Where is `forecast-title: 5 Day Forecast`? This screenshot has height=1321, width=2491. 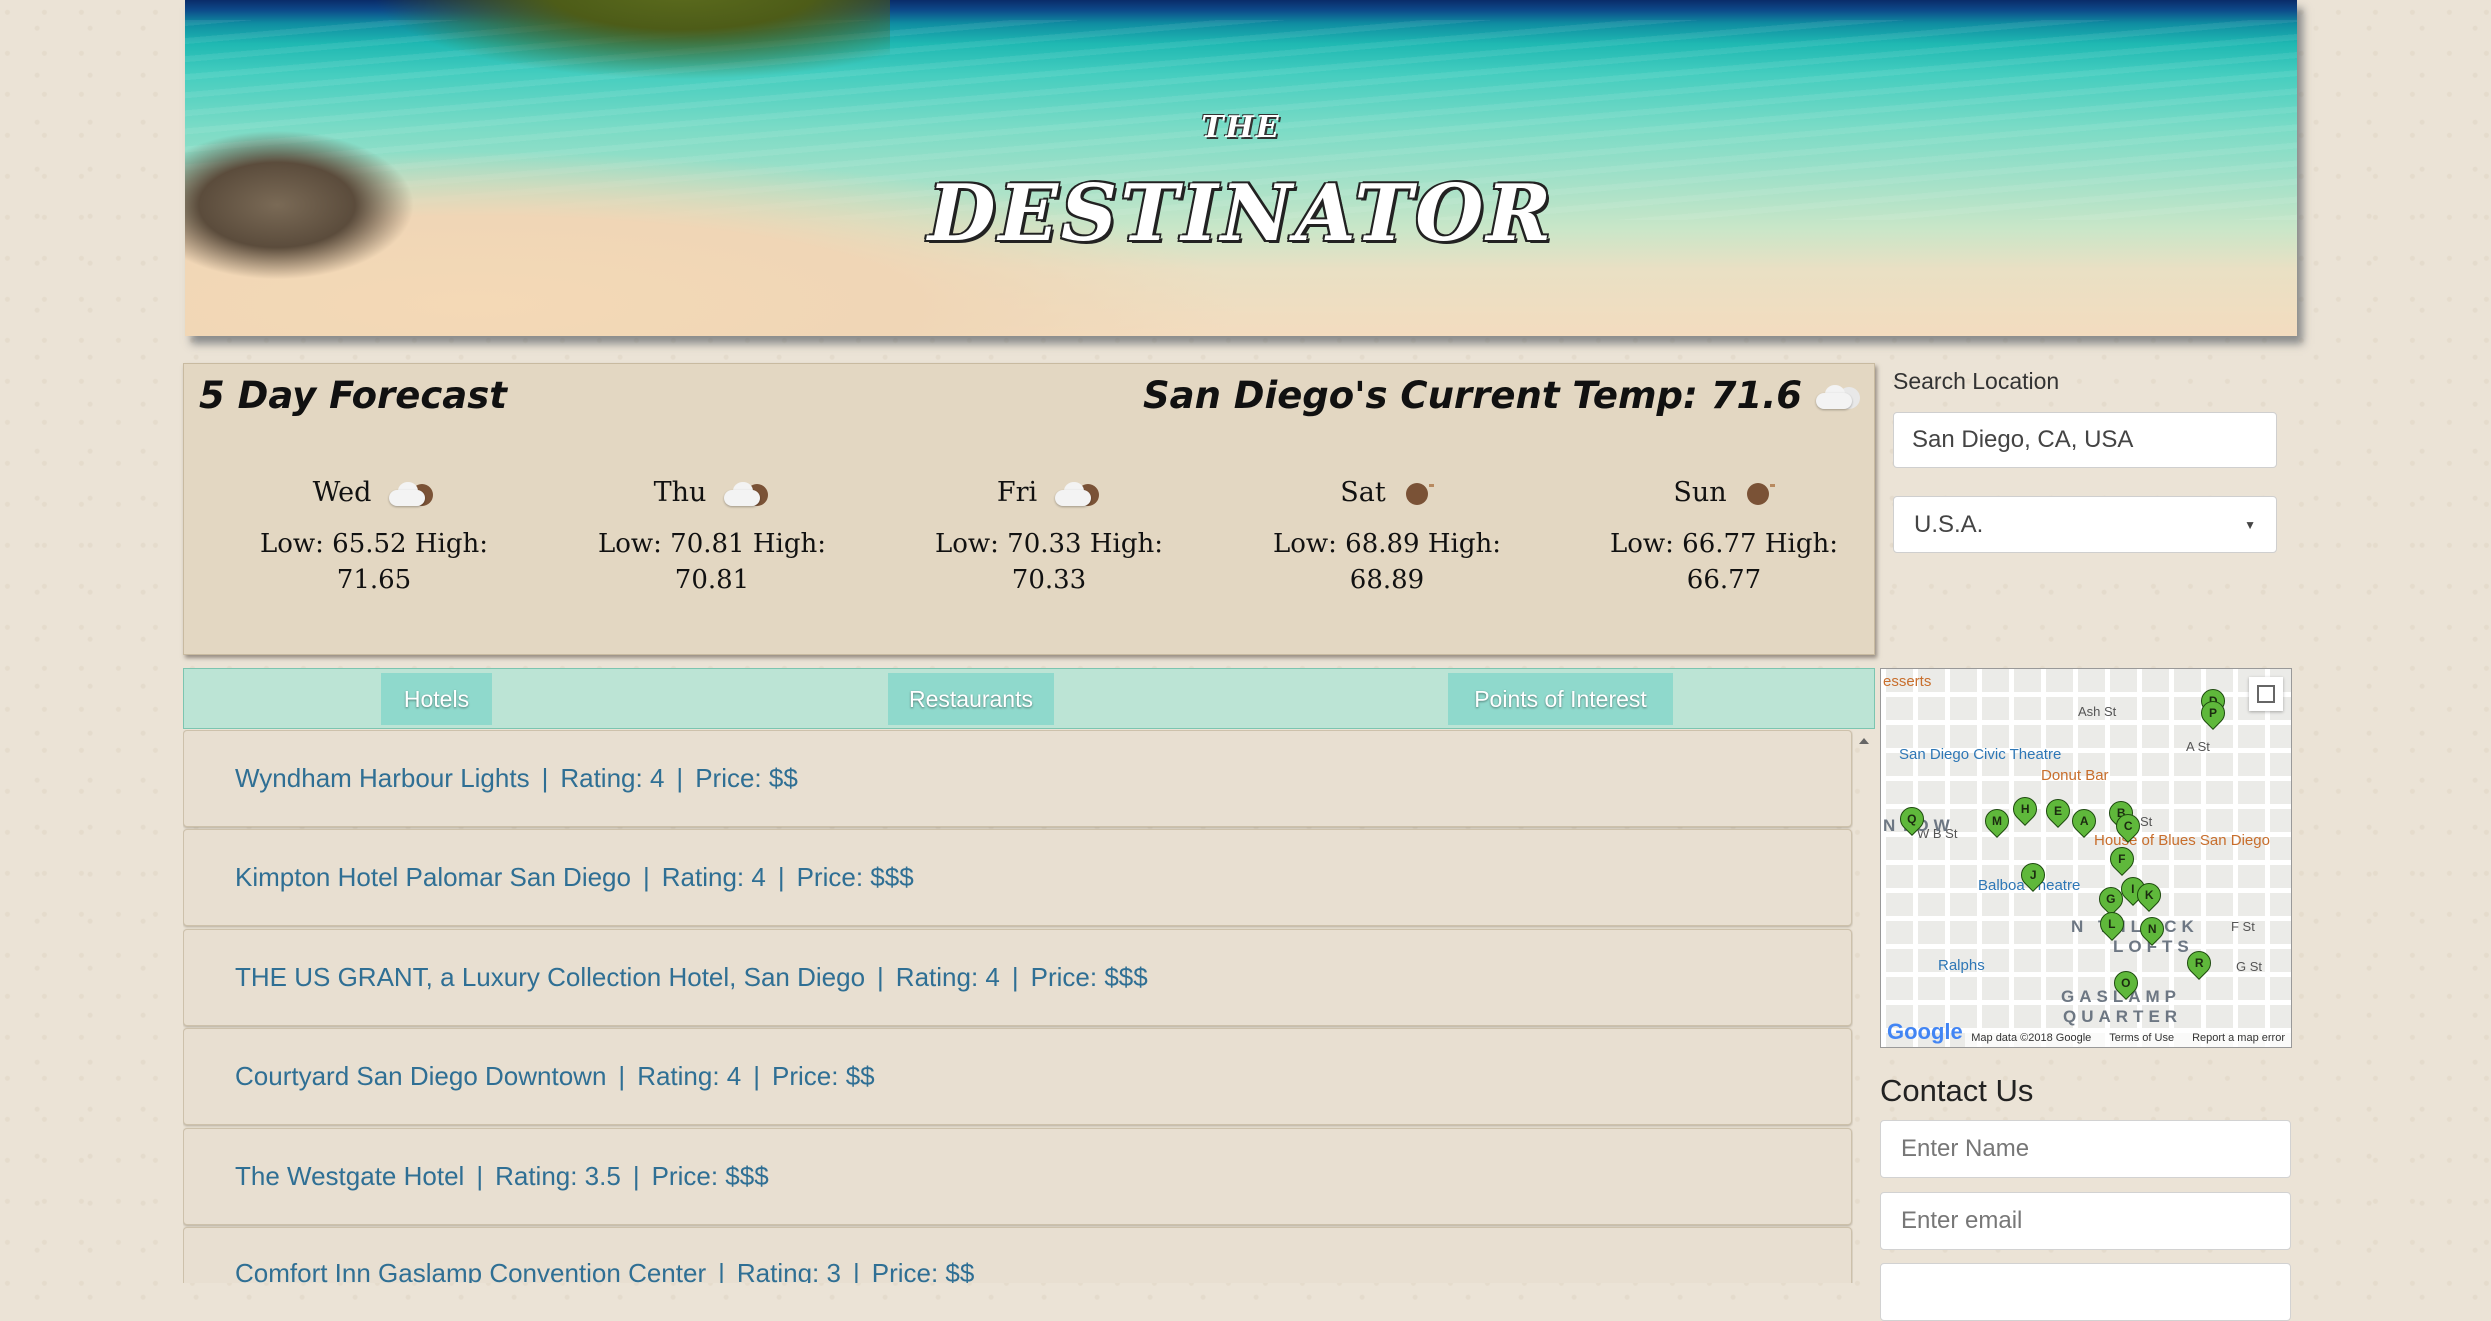
forecast-title: 5 Day Forecast is located at coordinates (353, 395).